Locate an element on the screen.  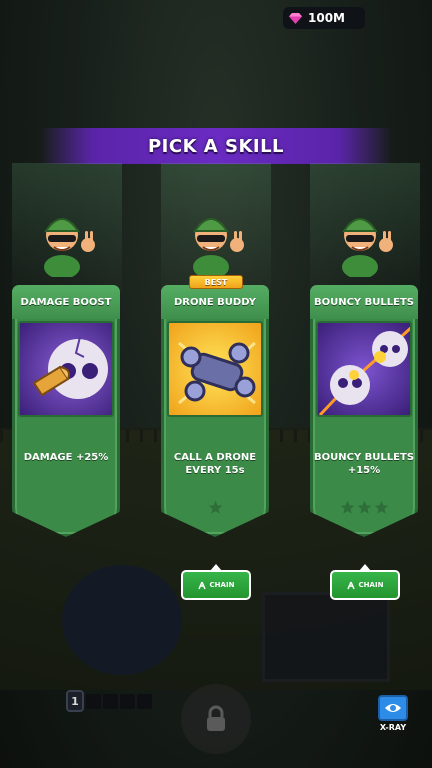
gem-amount: 100M is located at coordinates (326, 18).